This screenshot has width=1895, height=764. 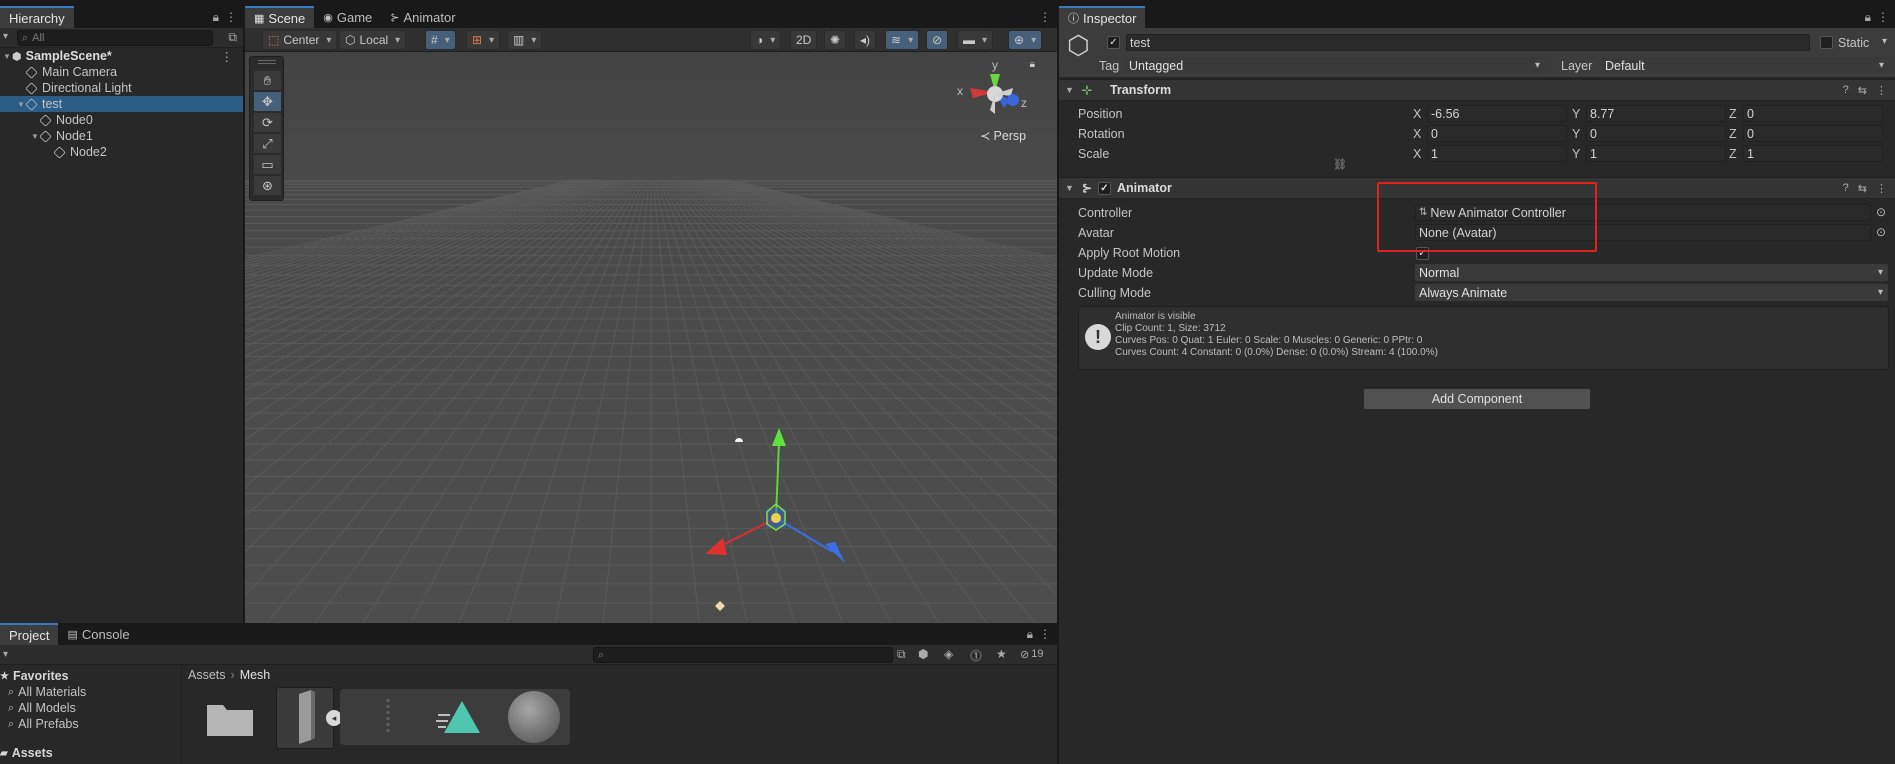 What do you see at coordinates (525, 40) in the screenshot?
I see `increment-snap-dropdown: ▥` at bounding box center [525, 40].